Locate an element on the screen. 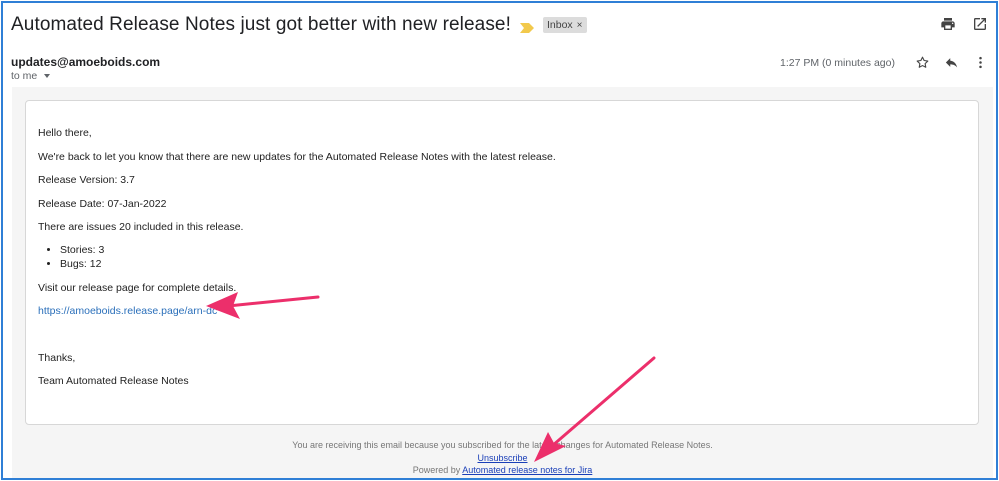 The width and height of the screenshot is (999, 481). unsubscribe-link: Unsubscribe is located at coordinates (502, 458).